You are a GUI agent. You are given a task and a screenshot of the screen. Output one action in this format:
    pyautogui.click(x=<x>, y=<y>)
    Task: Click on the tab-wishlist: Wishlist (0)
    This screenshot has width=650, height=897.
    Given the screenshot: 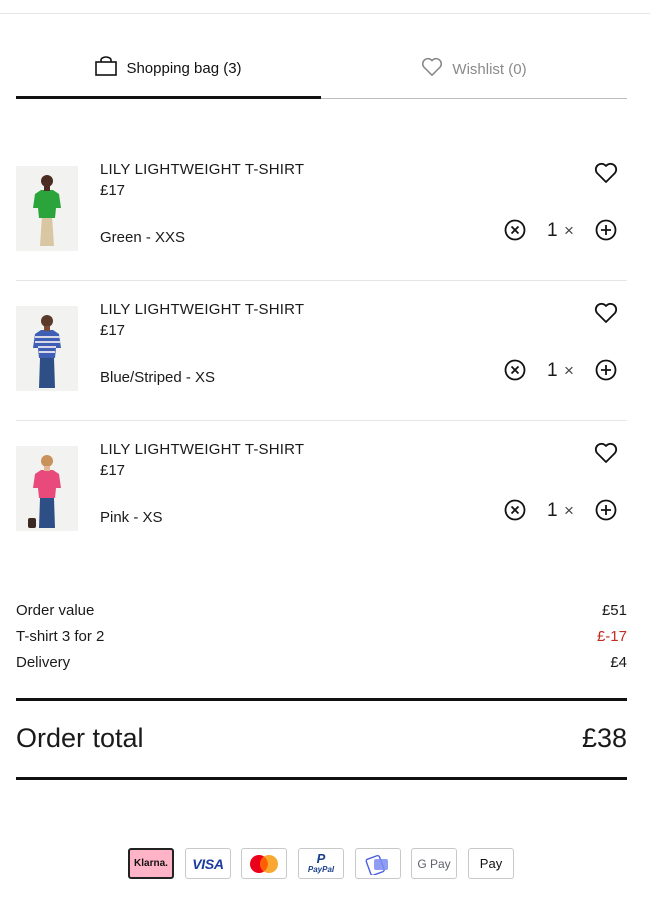 What is the action you would take?
    pyautogui.click(x=474, y=69)
    